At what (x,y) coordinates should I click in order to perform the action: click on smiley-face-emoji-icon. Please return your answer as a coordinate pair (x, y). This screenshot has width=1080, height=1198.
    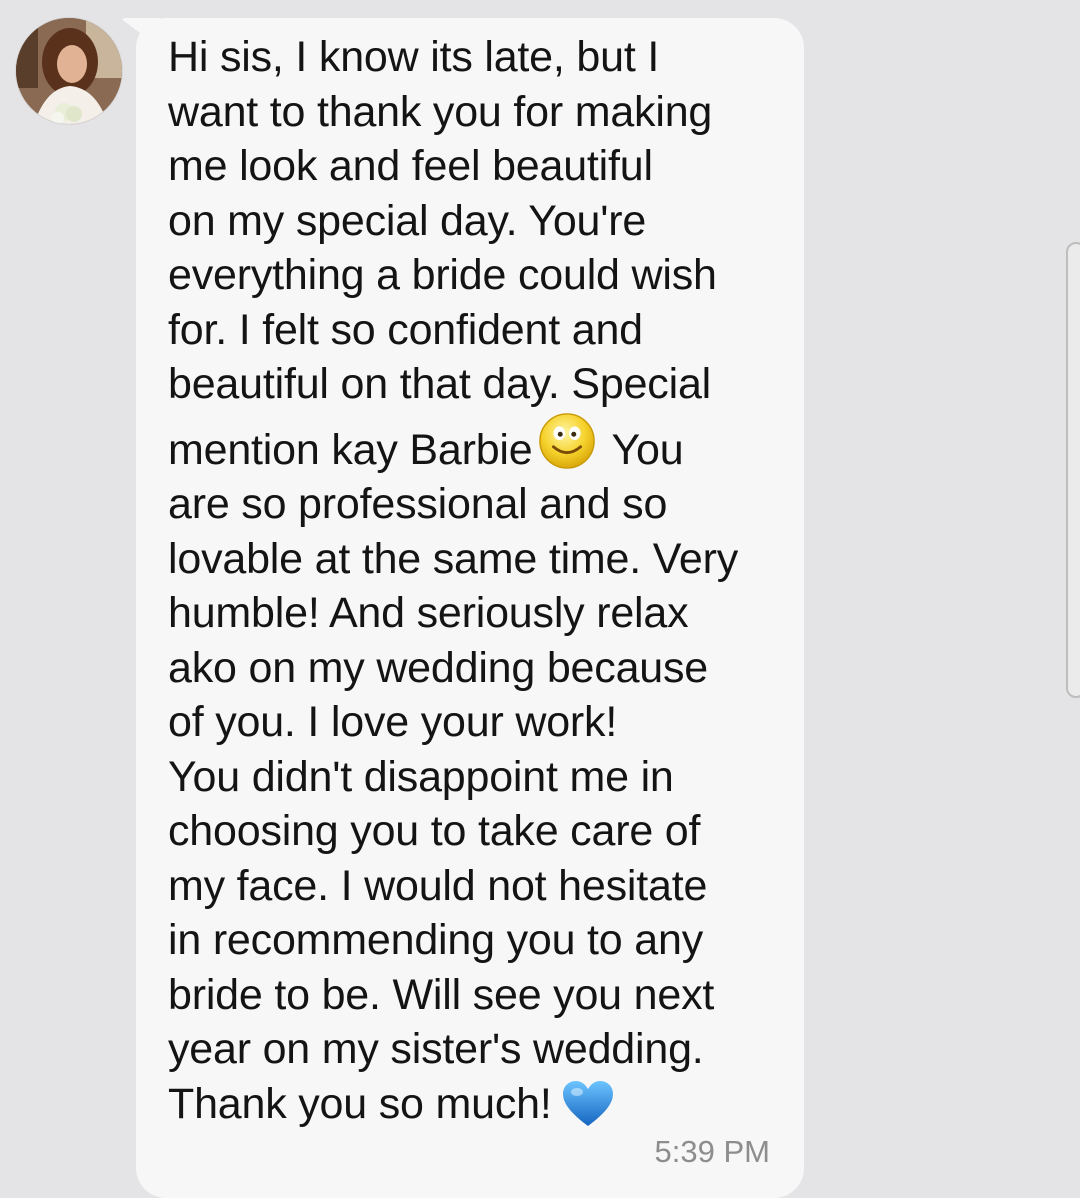
    Looking at the image, I should click on (567, 440).